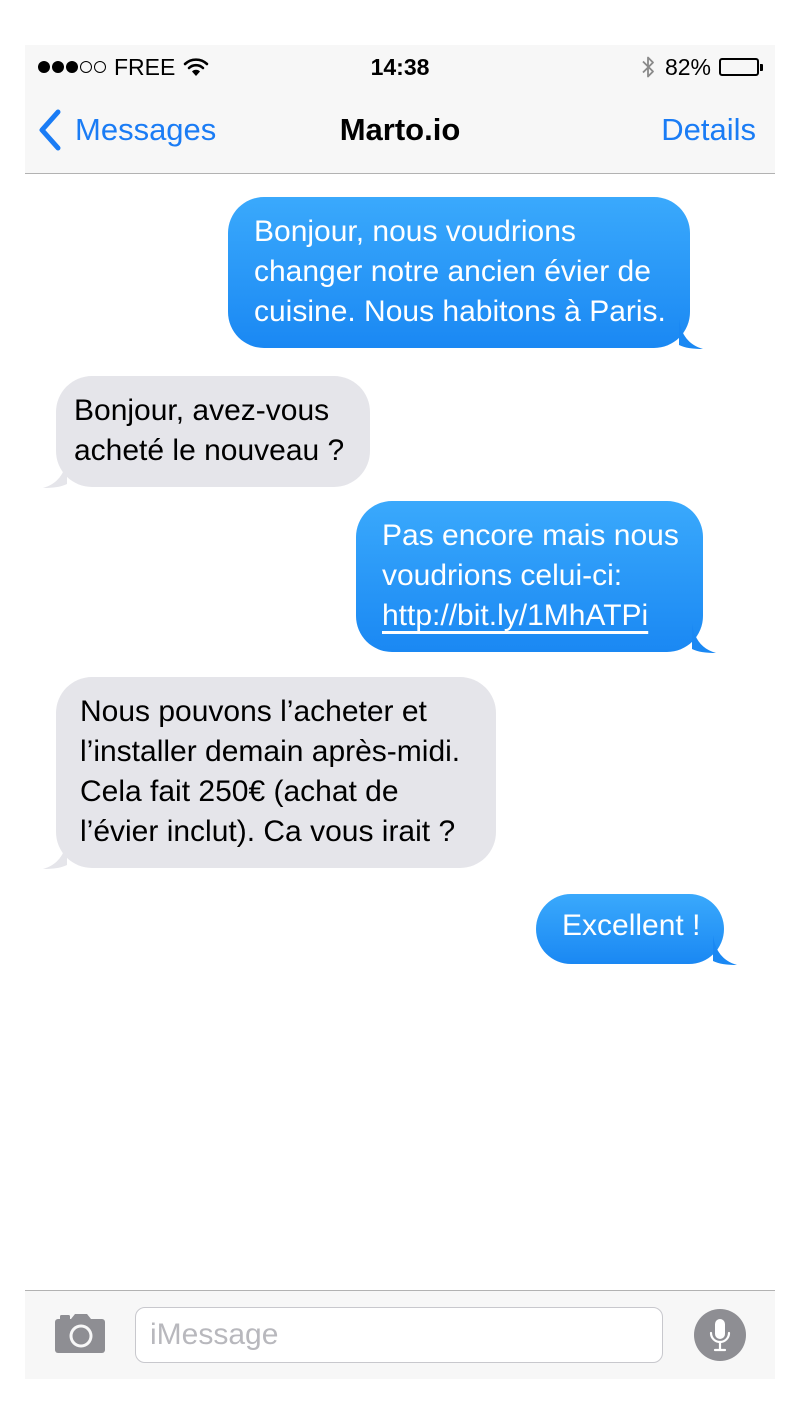 The height and width of the screenshot is (1417, 794). I want to click on carrier-label: FREE, so click(145, 67).